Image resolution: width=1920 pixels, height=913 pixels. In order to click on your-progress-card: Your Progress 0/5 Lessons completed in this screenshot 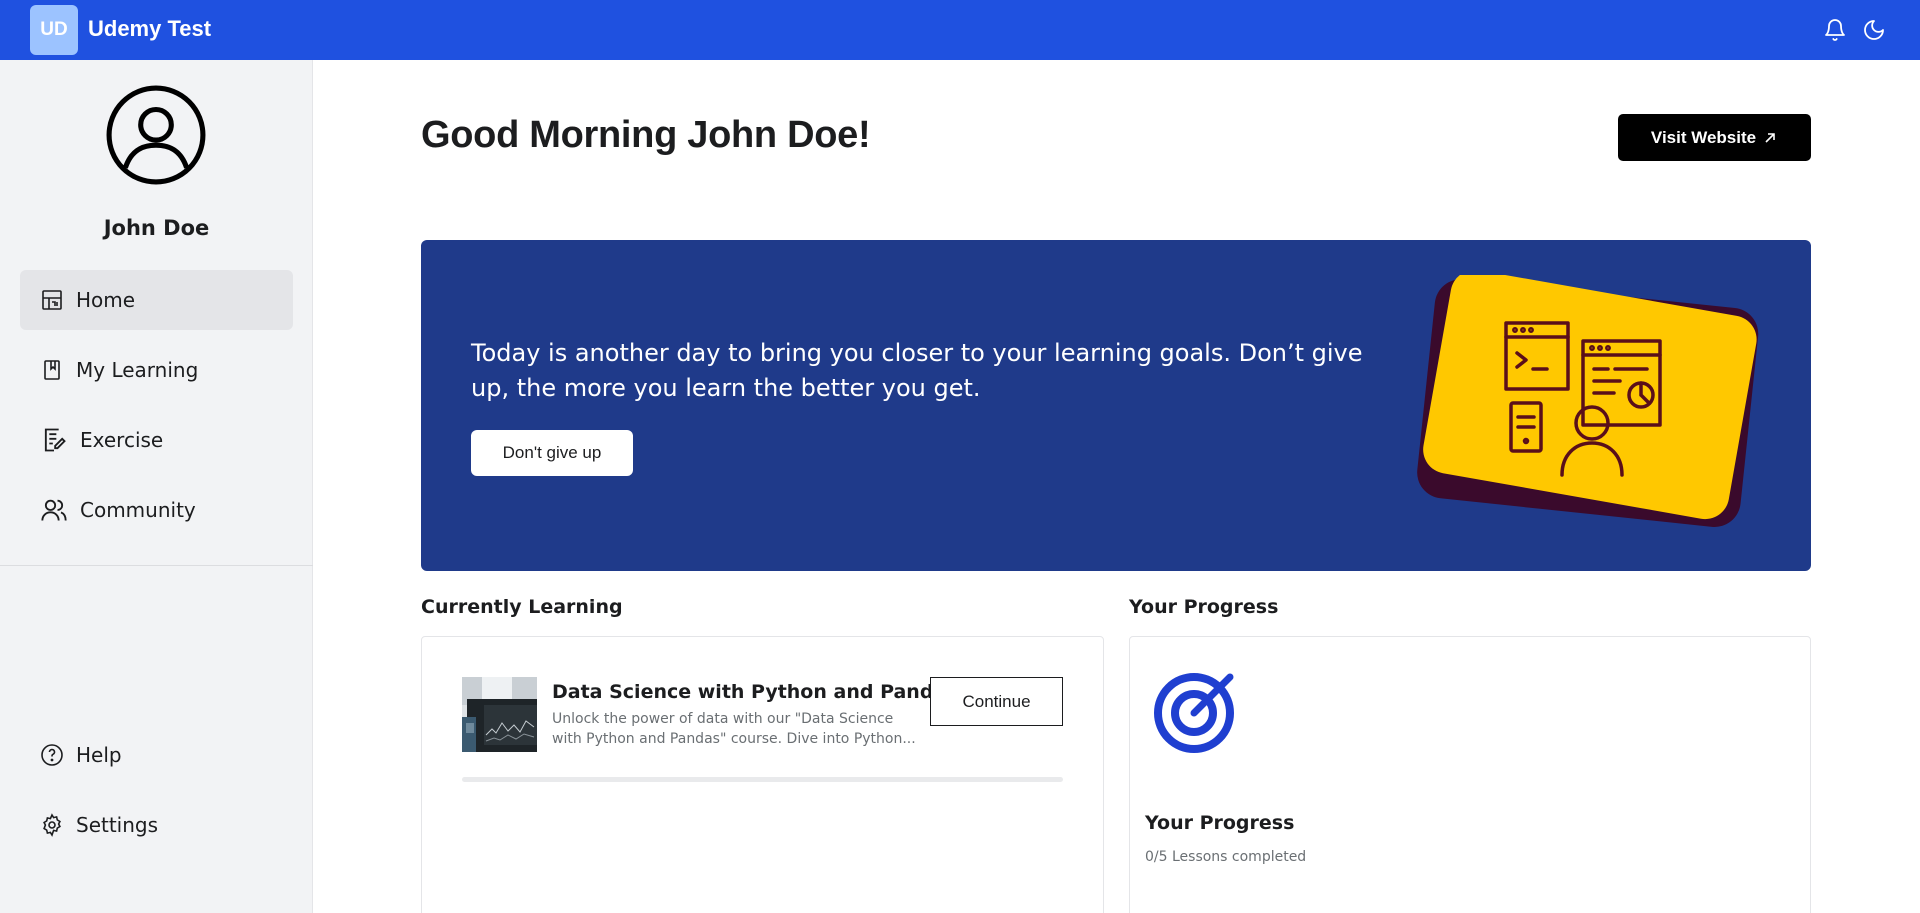, I will do `click(1470, 774)`.